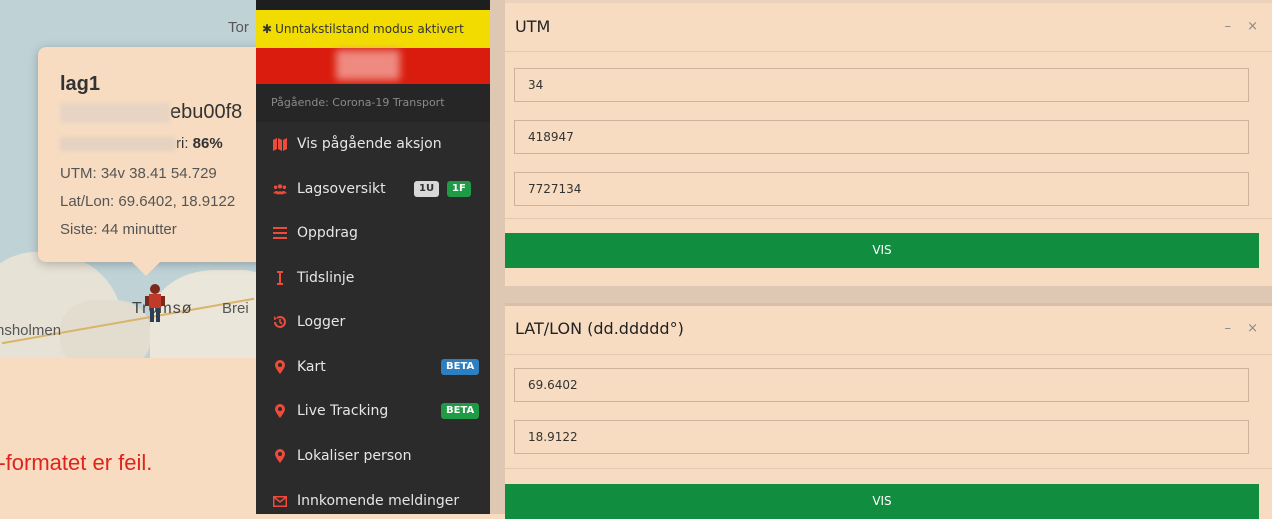 Image resolution: width=1272 pixels, height=519 pixels. I want to click on sidebar-item-vis-pagaende-aksjon: Vis pågående aksjon, so click(373, 144).